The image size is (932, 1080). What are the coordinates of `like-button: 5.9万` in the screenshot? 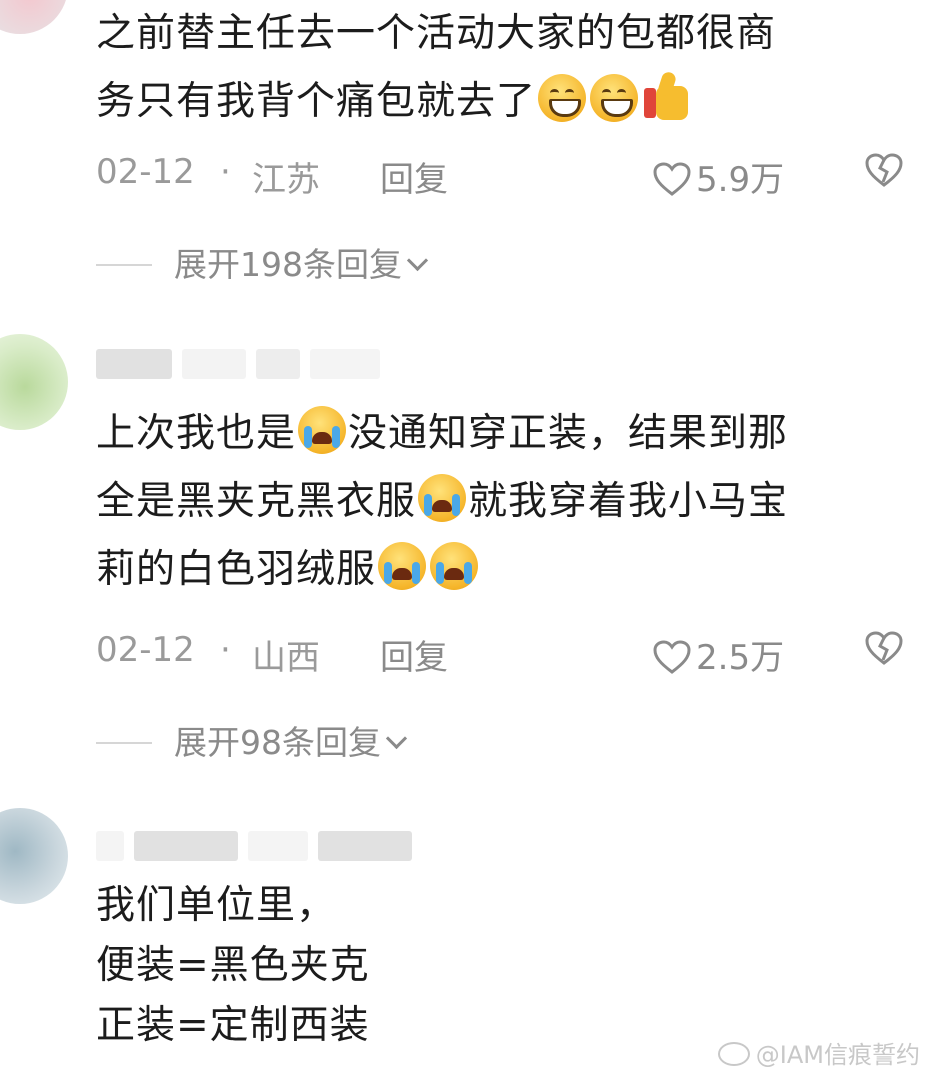 It's located at (718, 176).